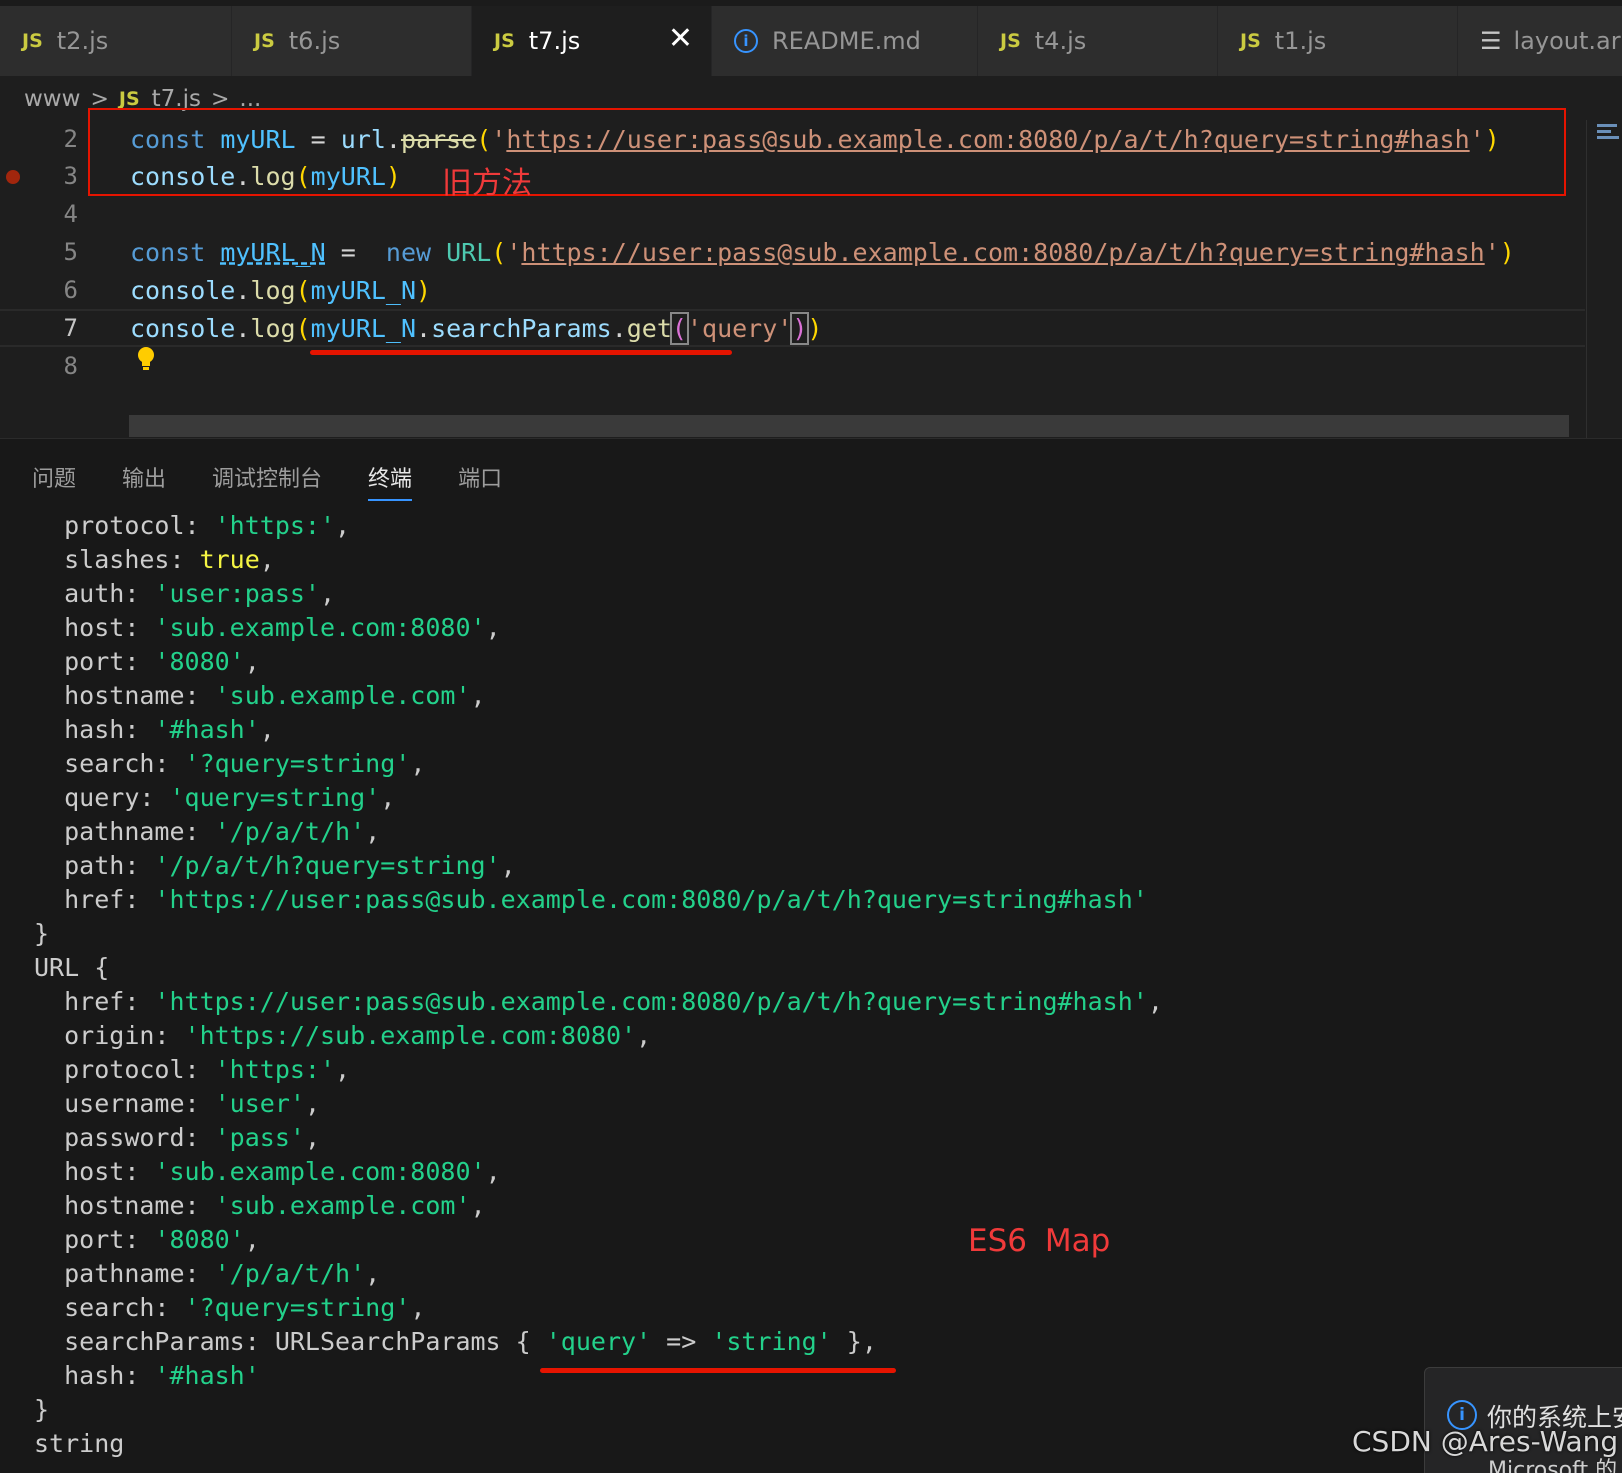  I want to click on horizontal-scrollbar, so click(849, 426).